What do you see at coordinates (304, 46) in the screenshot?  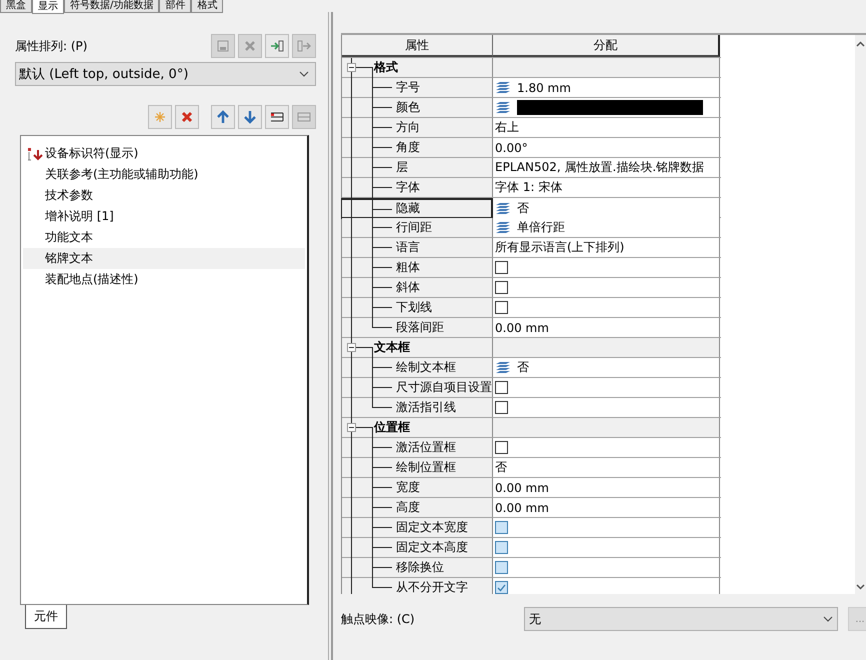 I see `arrow-out-of-list-icon` at bounding box center [304, 46].